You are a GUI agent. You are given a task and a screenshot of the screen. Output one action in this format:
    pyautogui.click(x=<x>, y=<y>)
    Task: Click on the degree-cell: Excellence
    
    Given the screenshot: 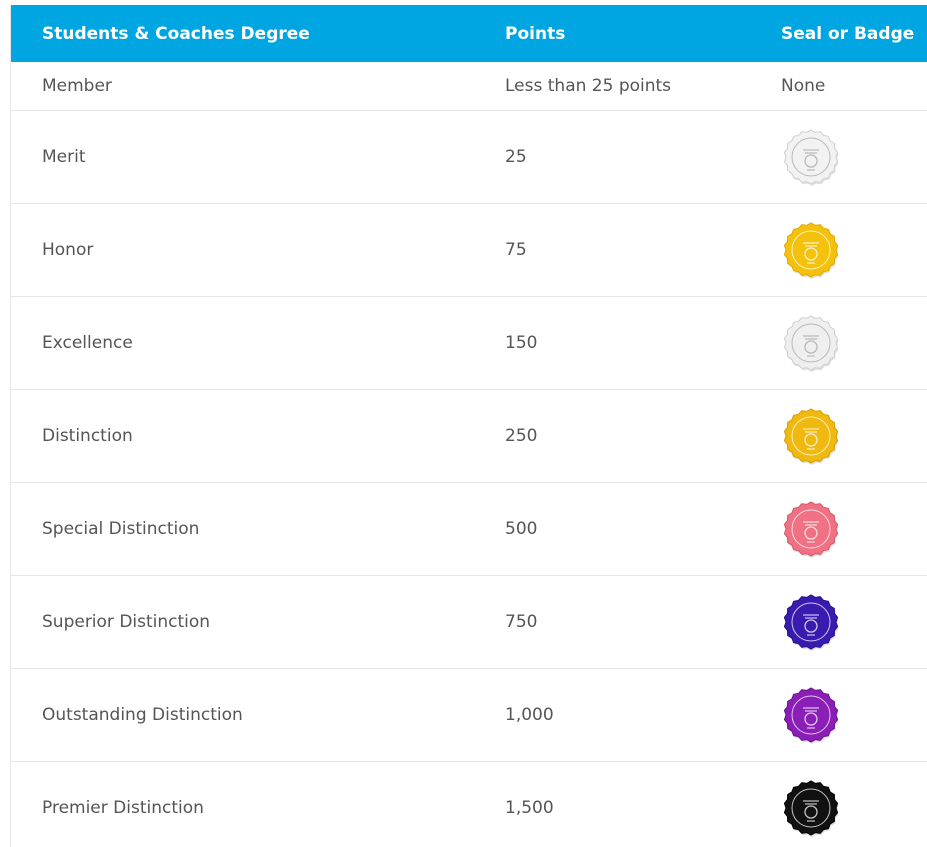 What is the action you would take?
    pyautogui.click(x=87, y=342)
    